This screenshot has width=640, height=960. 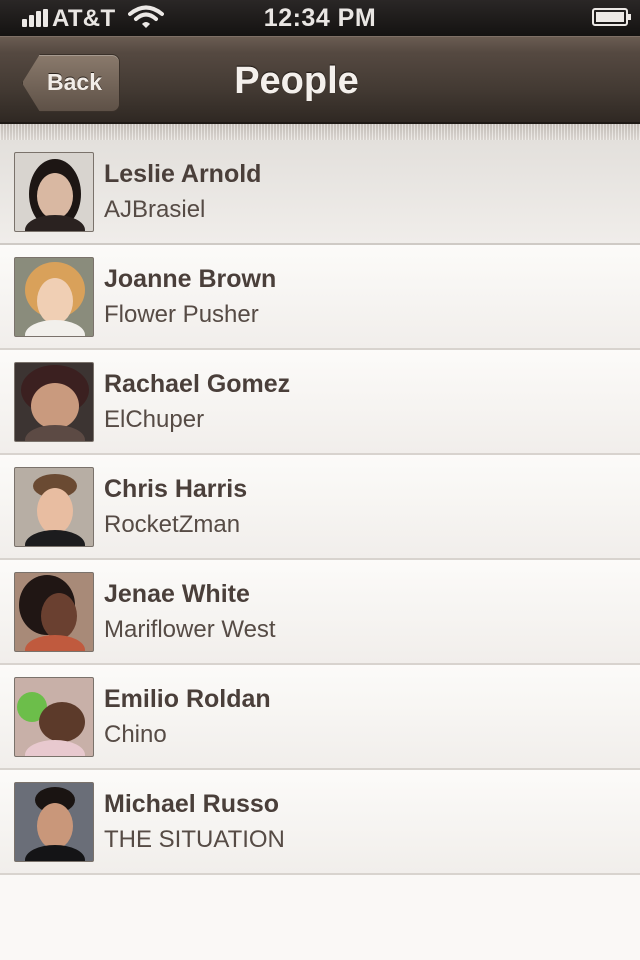 I want to click on decorative-strip, so click(x=320, y=132).